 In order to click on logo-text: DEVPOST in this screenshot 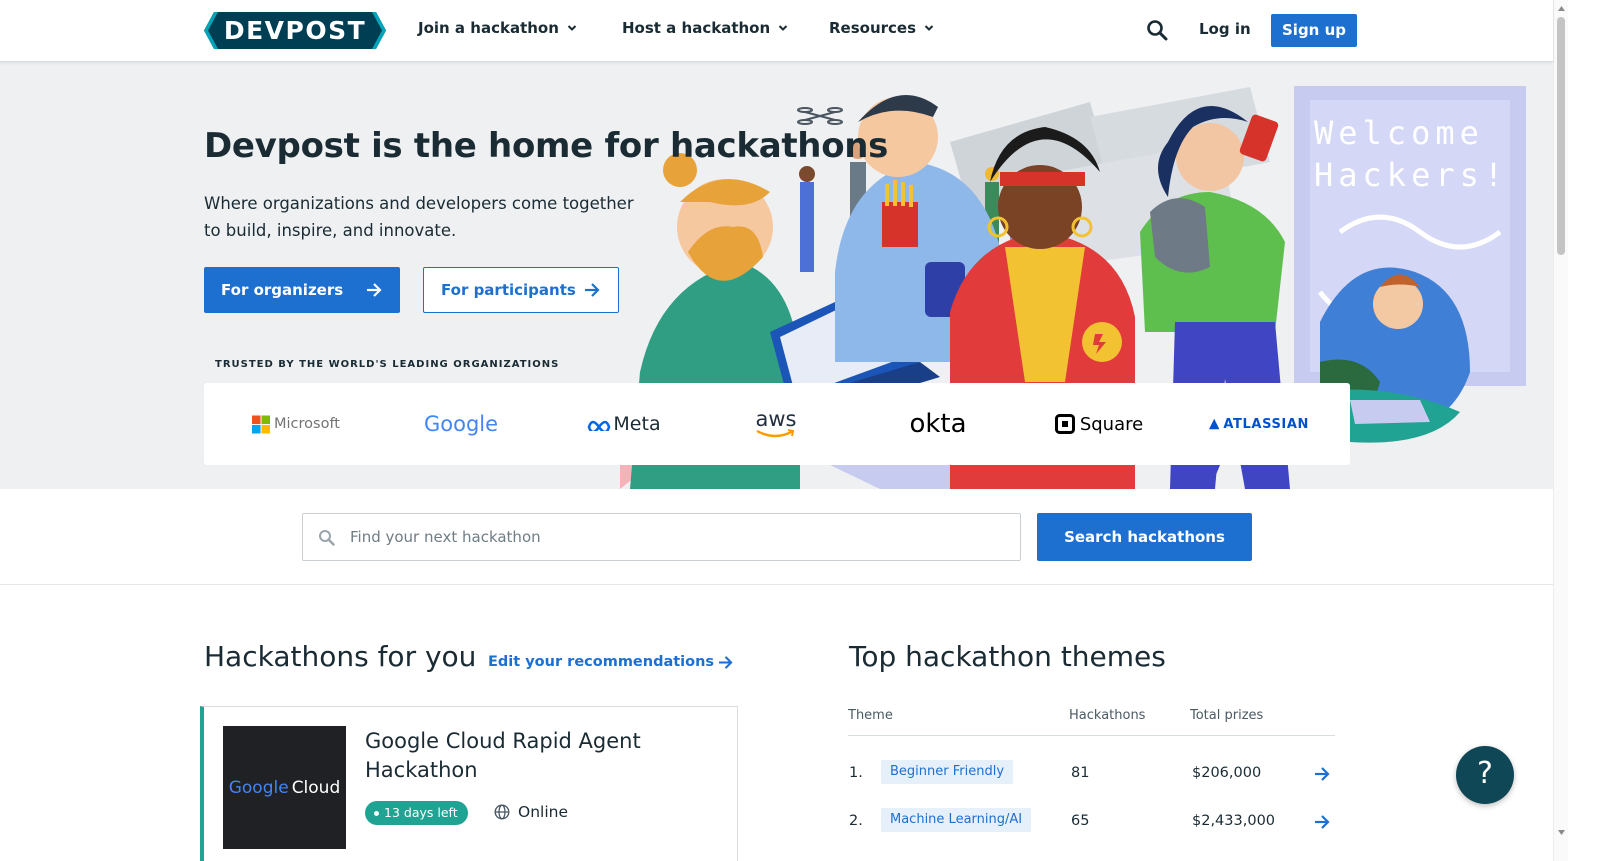, I will do `click(295, 30)`.